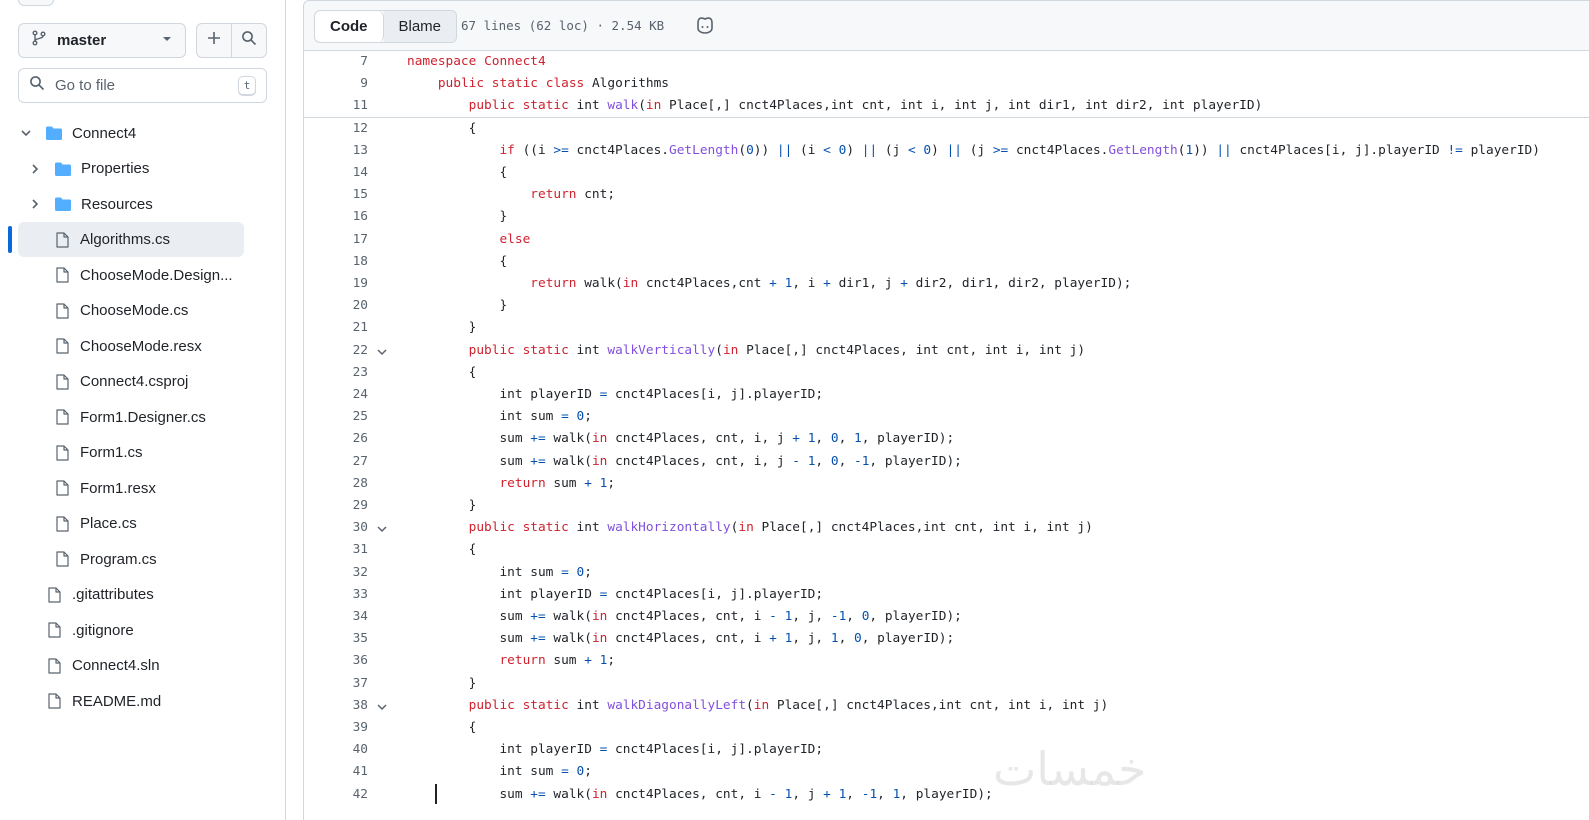 This screenshot has height=820, width=1589. I want to click on line-number: 28, so click(336, 484).